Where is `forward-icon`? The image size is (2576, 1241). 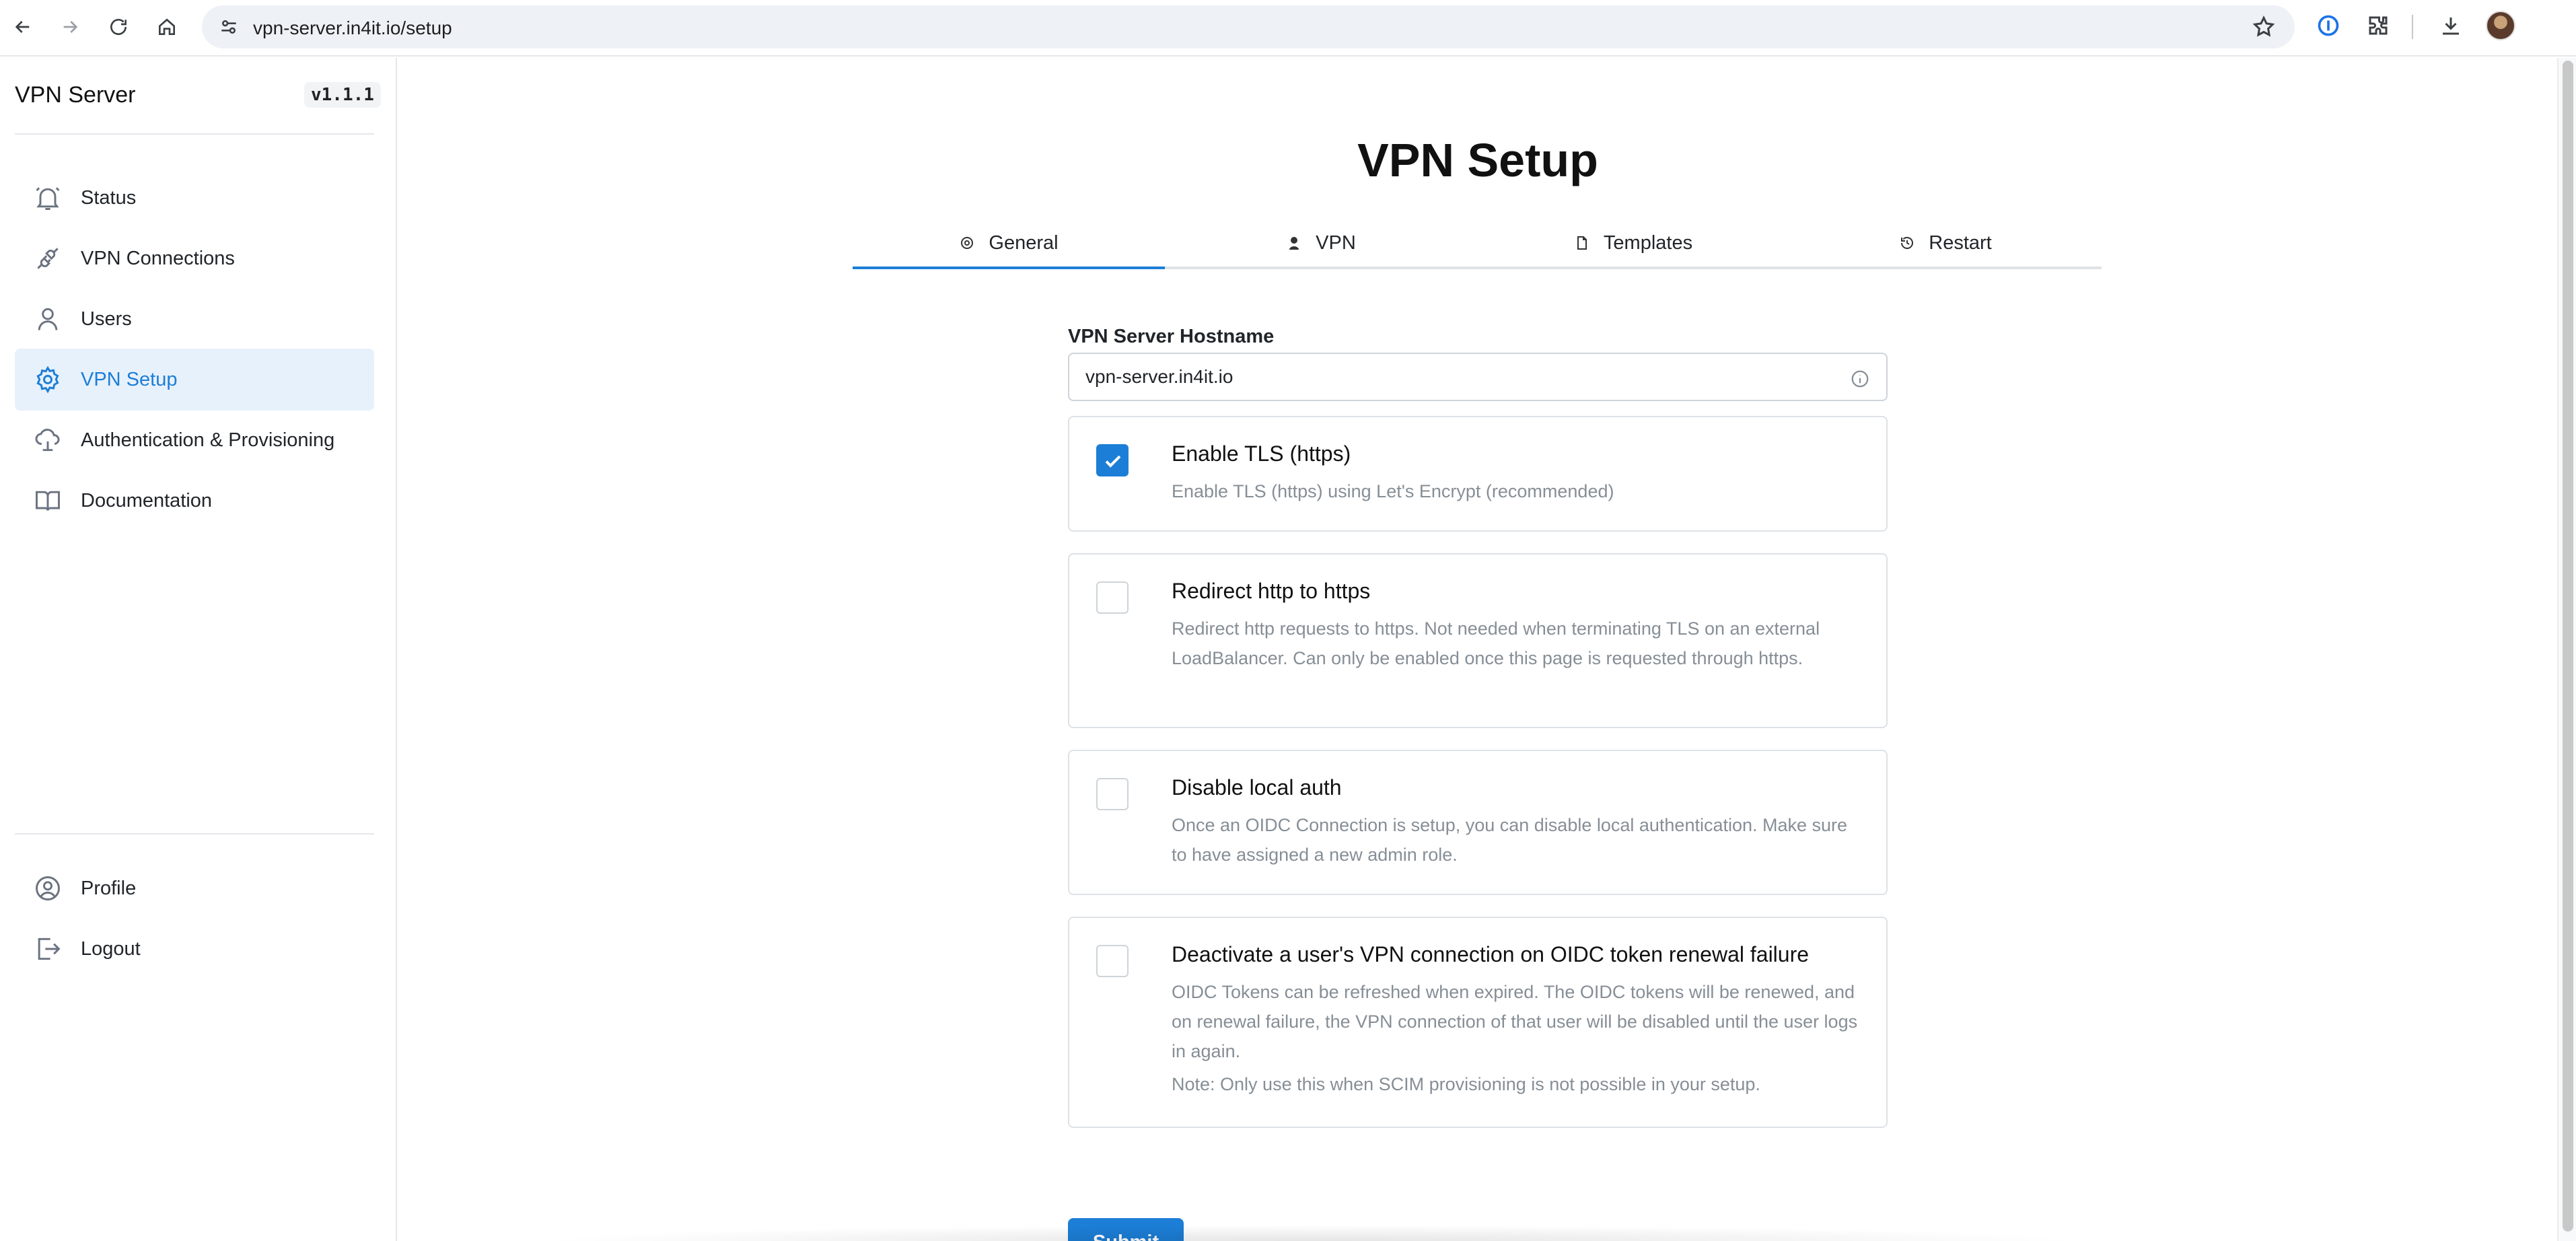 forward-icon is located at coordinates (70, 27).